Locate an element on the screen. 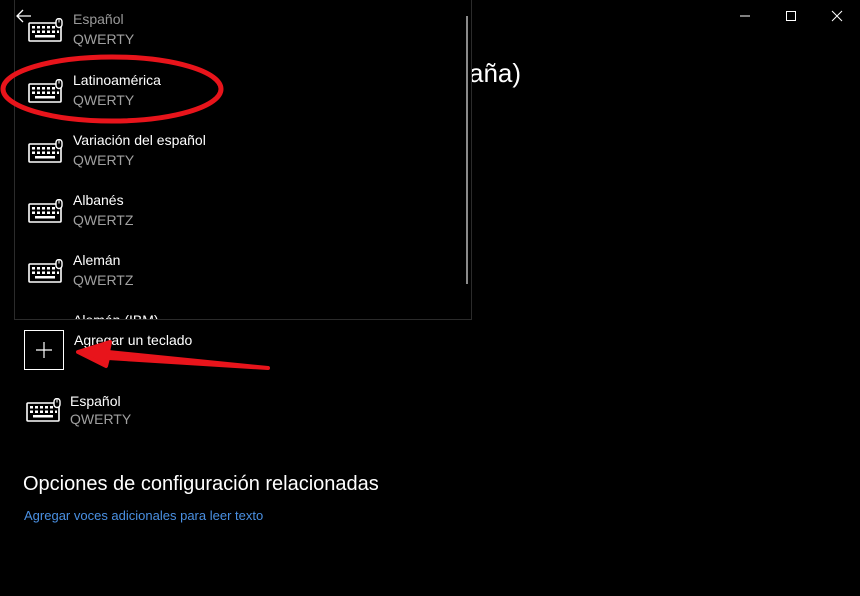 This screenshot has width=860, height=596. keyboard-option-latinoamerica: Latinoamérica QWERTY is located at coordinates (235, 89).